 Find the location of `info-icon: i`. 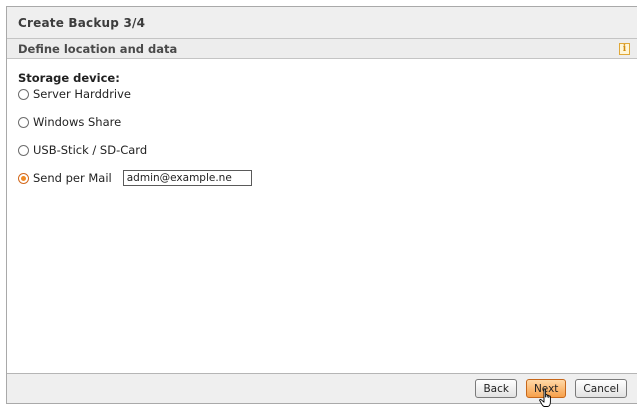

info-icon: i is located at coordinates (624, 48).